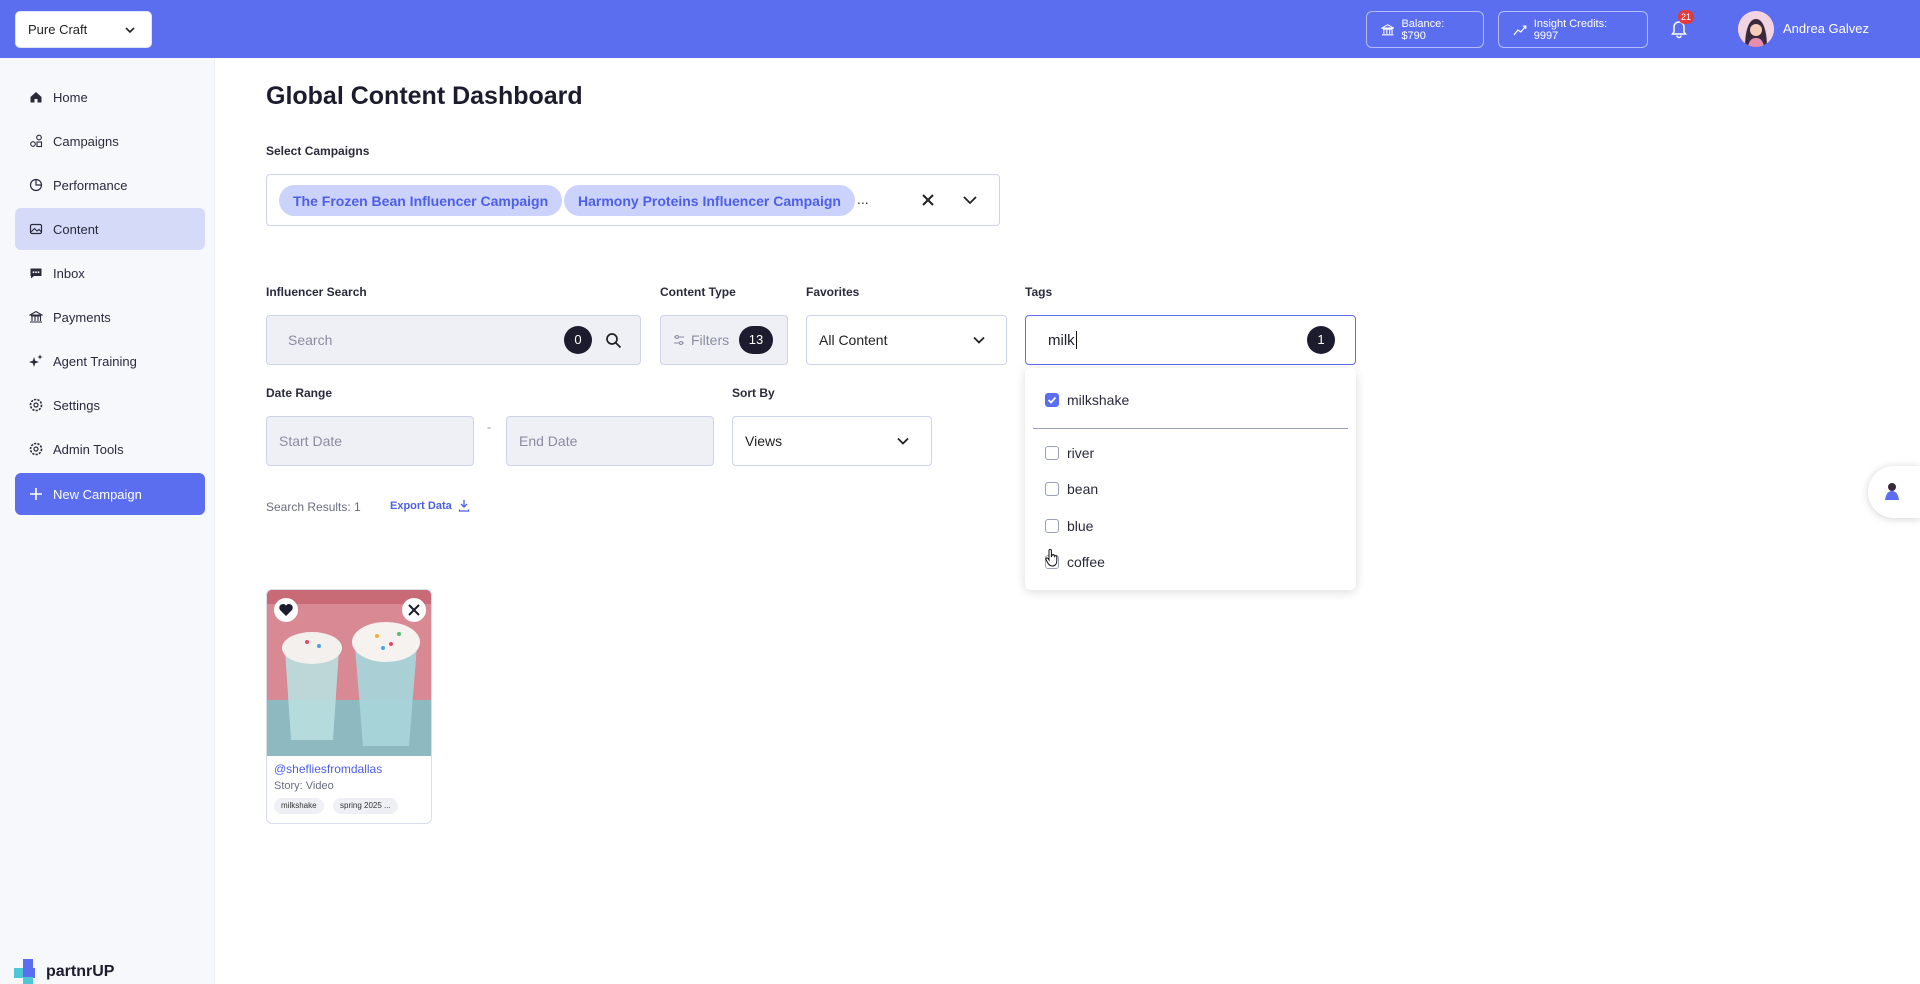 This screenshot has width=1920, height=984. I want to click on sidebar-item-label: Home, so click(70, 97).